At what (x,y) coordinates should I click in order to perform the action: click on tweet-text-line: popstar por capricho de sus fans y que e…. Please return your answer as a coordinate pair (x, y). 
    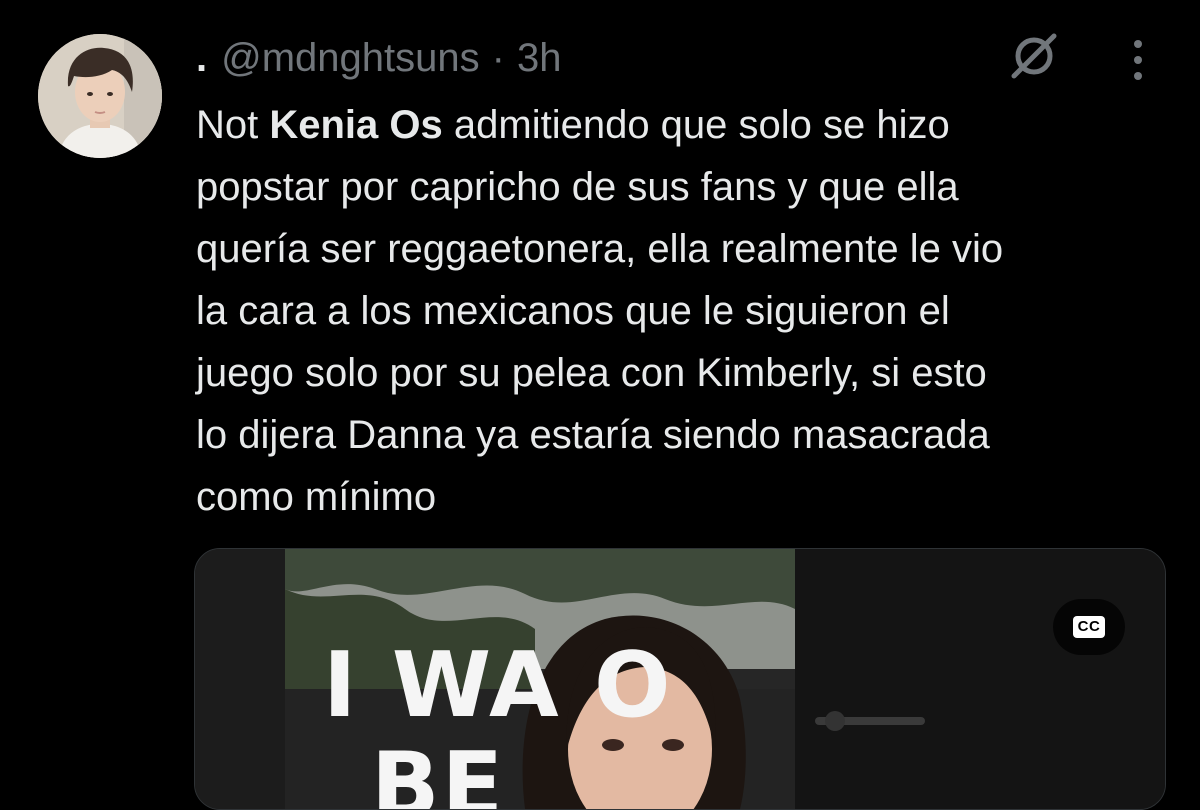
    Looking at the image, I should click on (577, 187).